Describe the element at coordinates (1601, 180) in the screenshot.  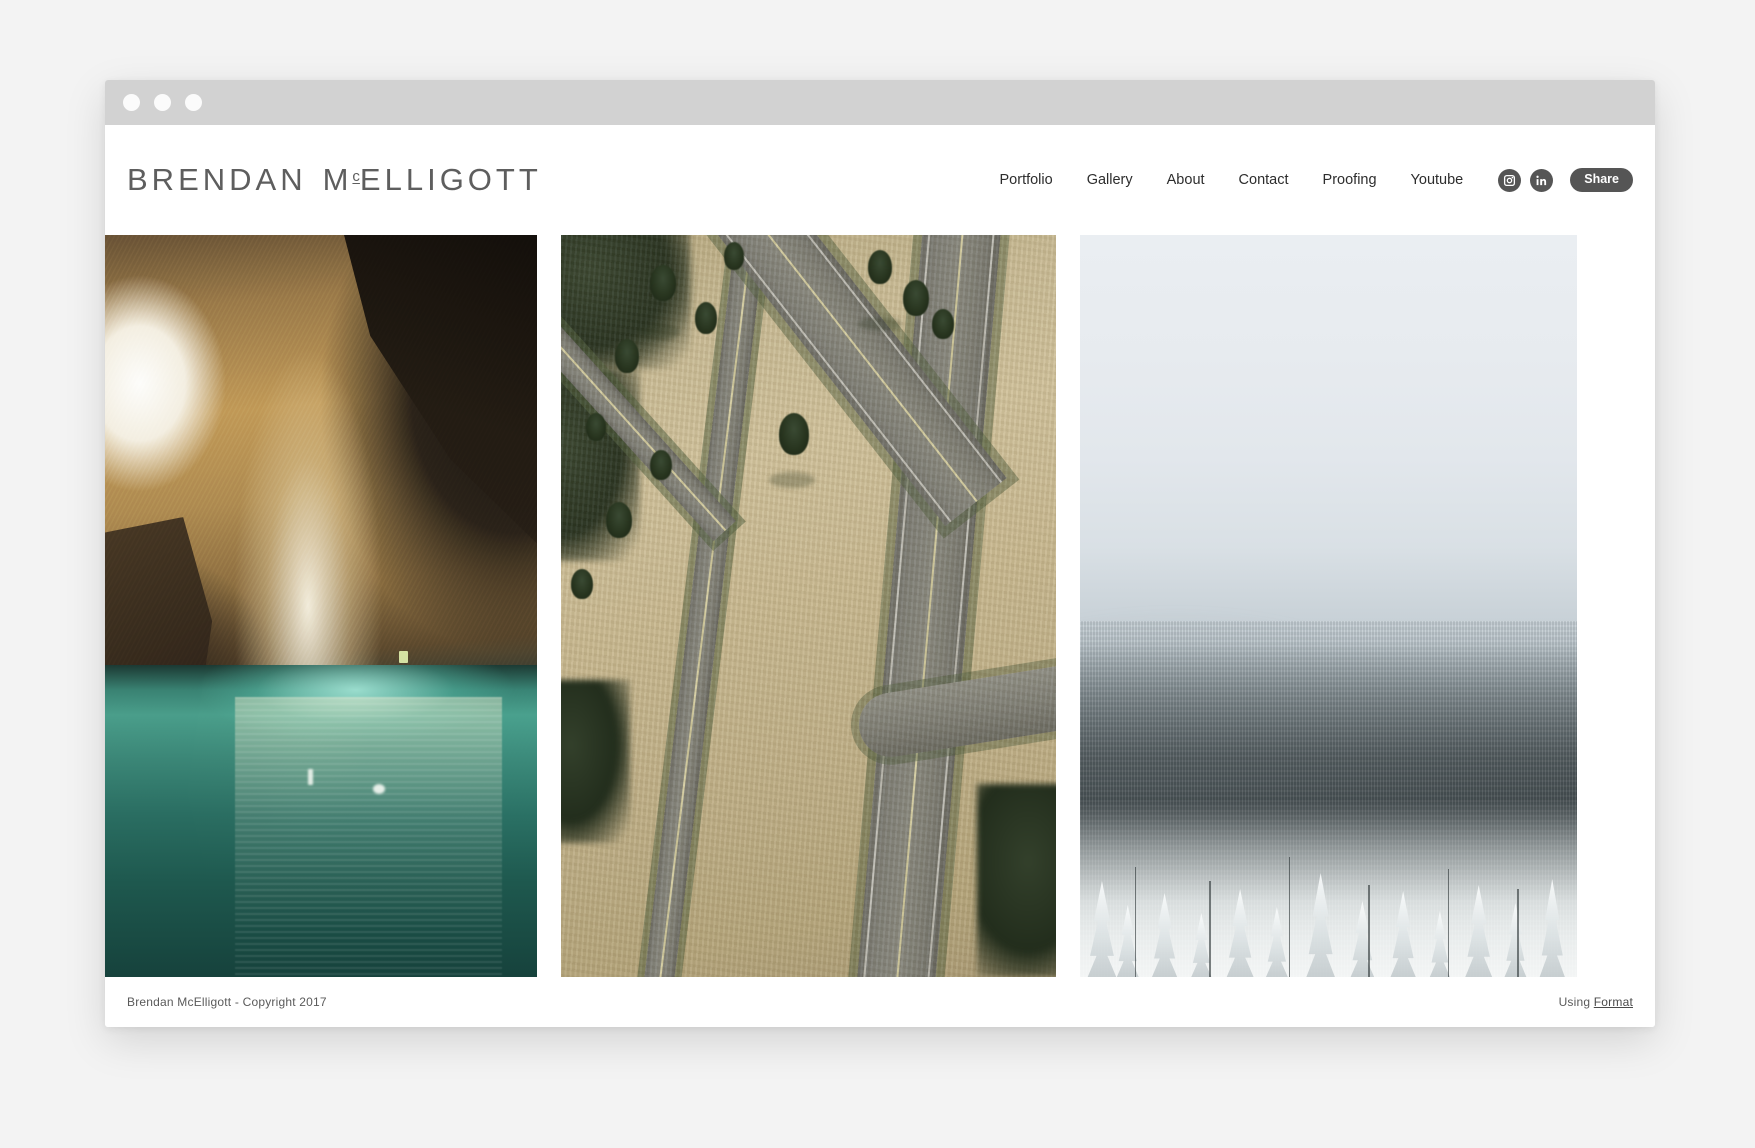
I see `share-button: Share` at that location.